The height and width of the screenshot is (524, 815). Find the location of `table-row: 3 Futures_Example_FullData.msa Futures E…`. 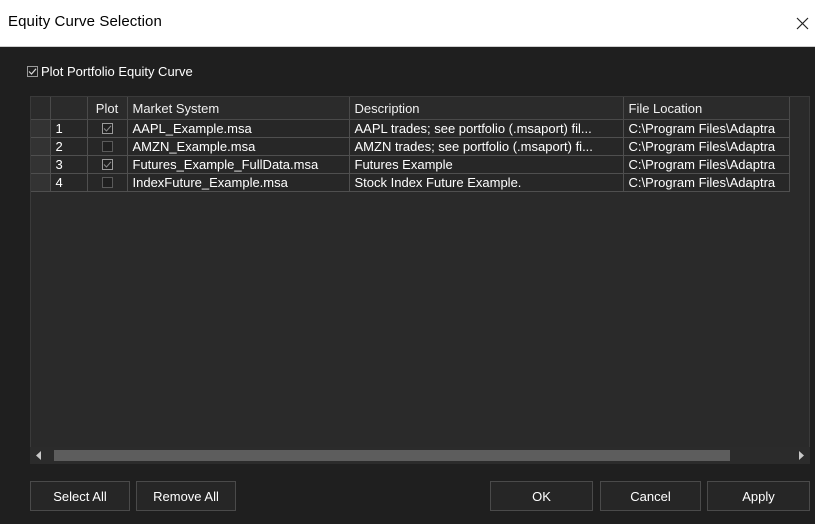

table-row: 3 Futures_Example_FullData.msa Futures E… is located at coordinates (410, 164).